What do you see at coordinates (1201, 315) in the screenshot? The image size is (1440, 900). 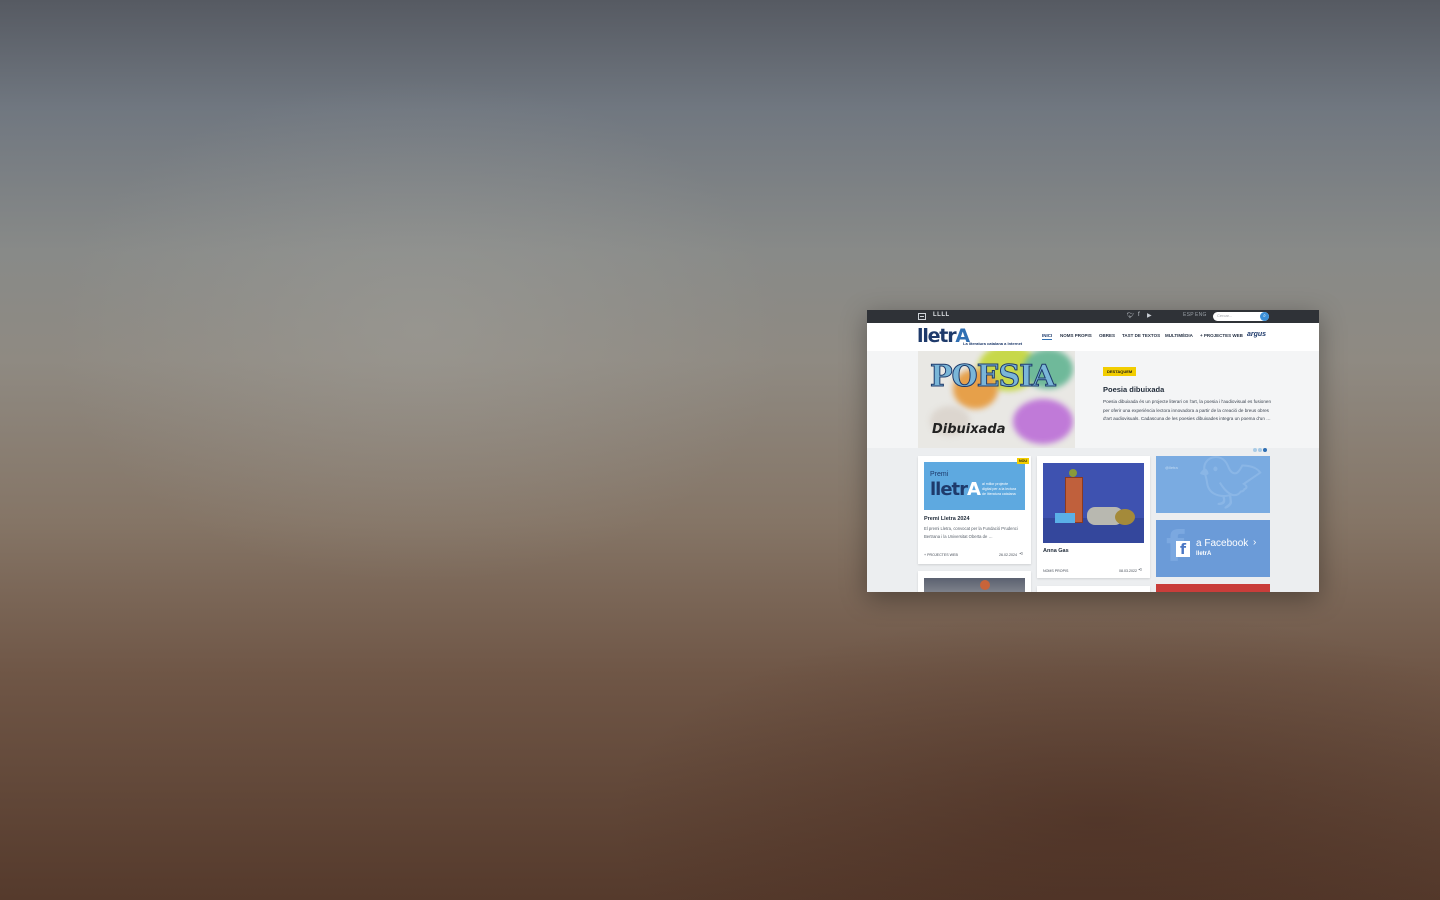 I see `lang-eng: ENG` at bounding box center [1201, 315].